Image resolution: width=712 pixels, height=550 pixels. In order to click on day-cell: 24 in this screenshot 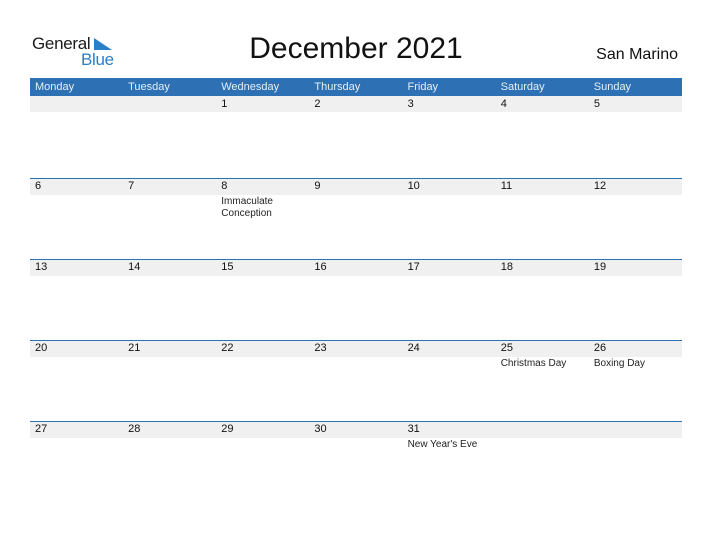, I will do `click(449, 380)`.